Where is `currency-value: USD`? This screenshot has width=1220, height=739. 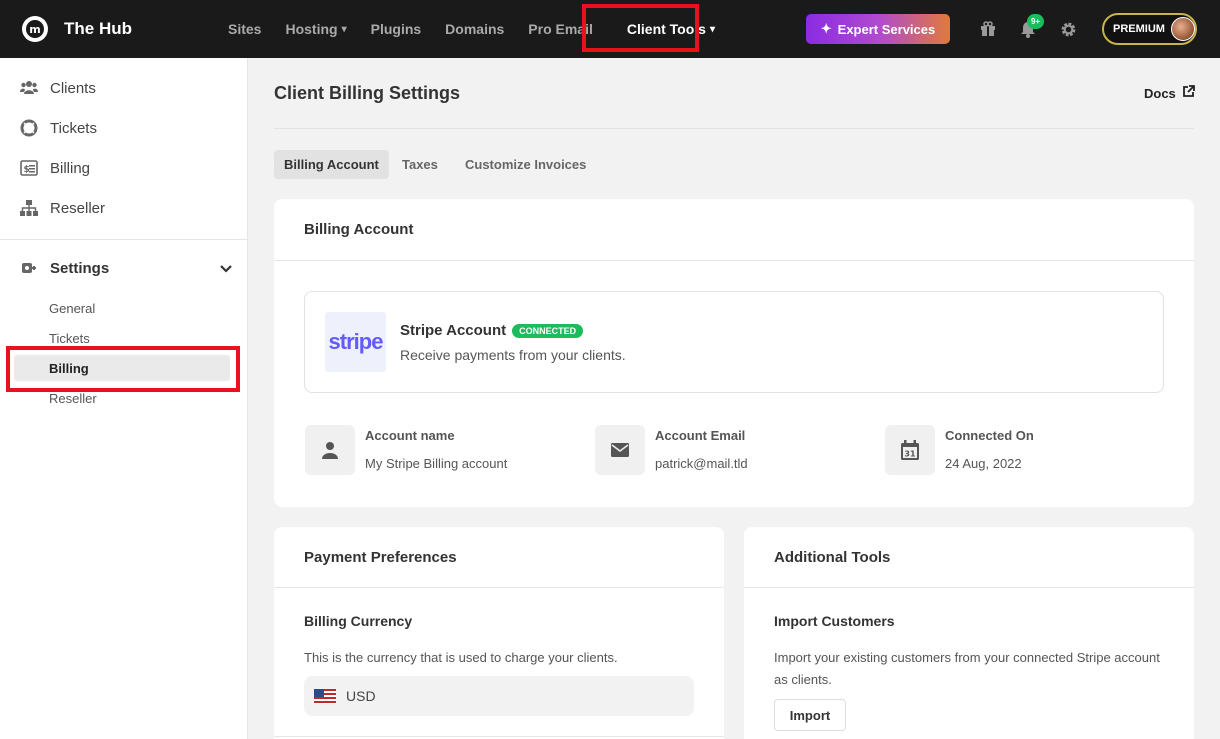
currency-value: USD is located at coordinates (361, 696).